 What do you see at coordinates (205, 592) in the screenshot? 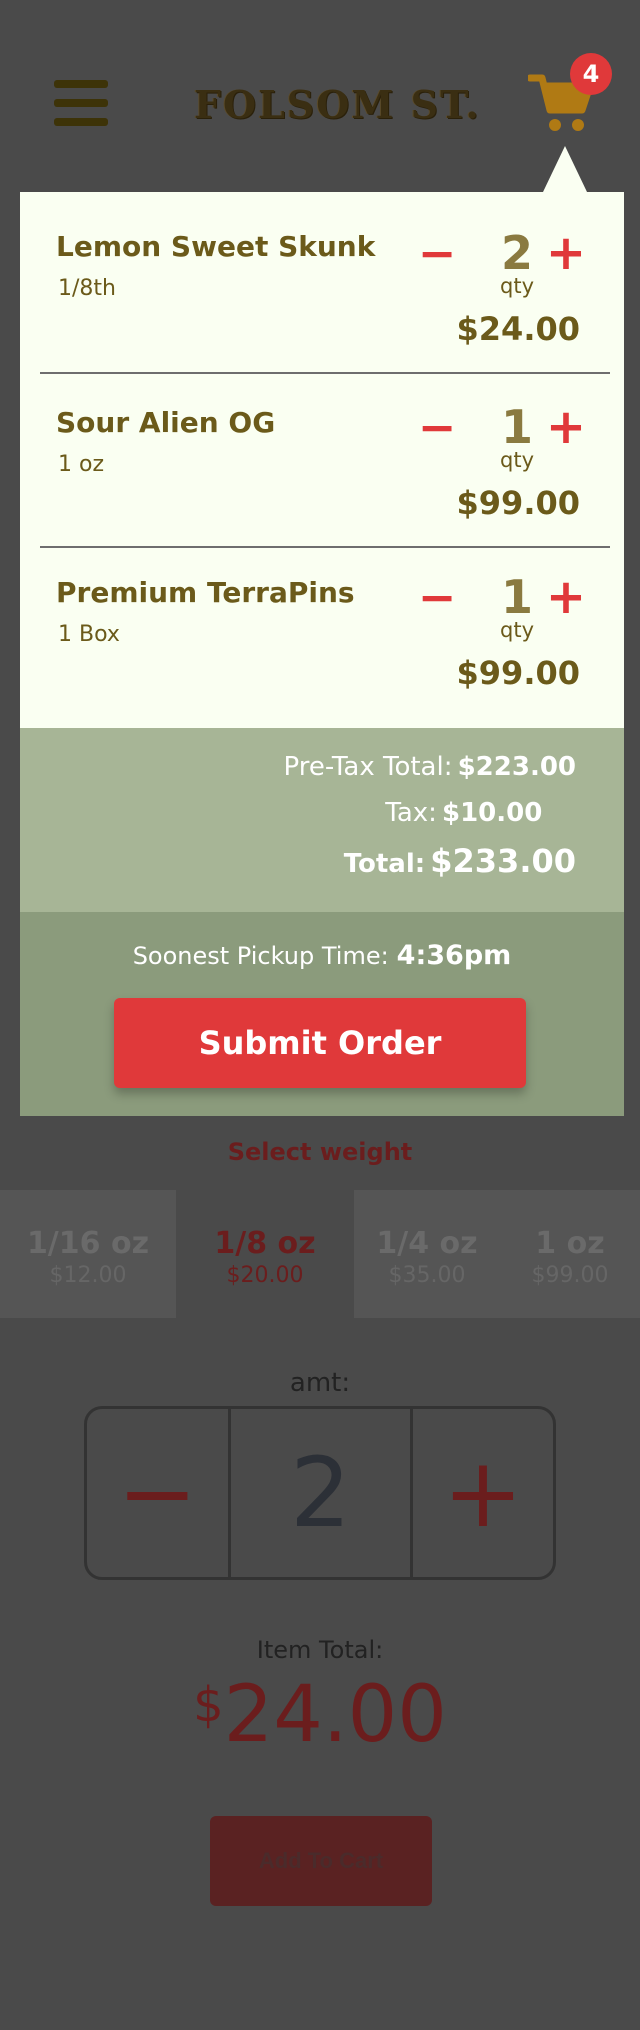
I see `cart-item-name: Premium TerraPins` at bounding box center [205, 592].